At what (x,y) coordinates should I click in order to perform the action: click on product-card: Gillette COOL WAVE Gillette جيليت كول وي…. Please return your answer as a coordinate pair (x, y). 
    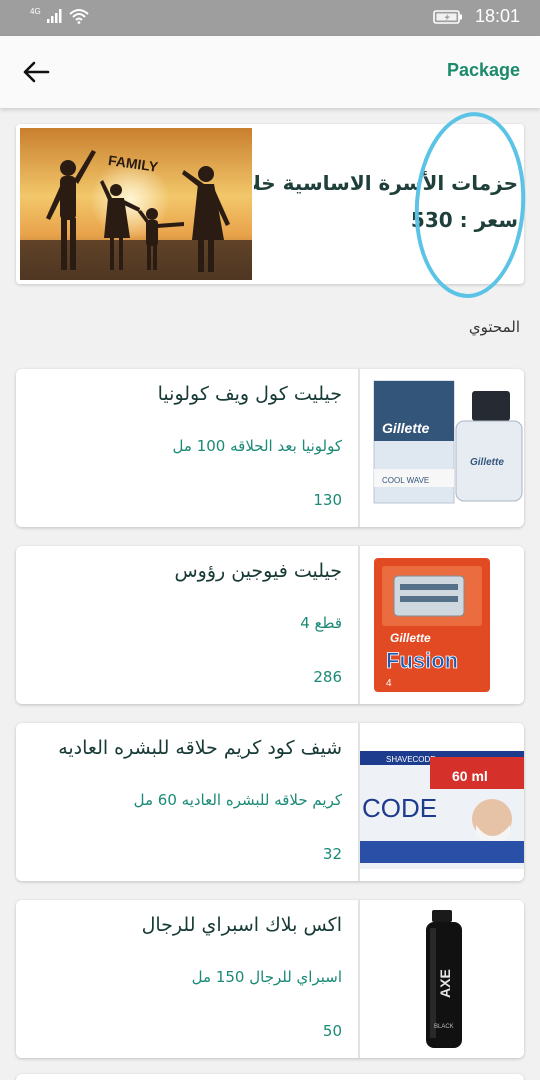
    Looking at the image, I should click on (270, 448).